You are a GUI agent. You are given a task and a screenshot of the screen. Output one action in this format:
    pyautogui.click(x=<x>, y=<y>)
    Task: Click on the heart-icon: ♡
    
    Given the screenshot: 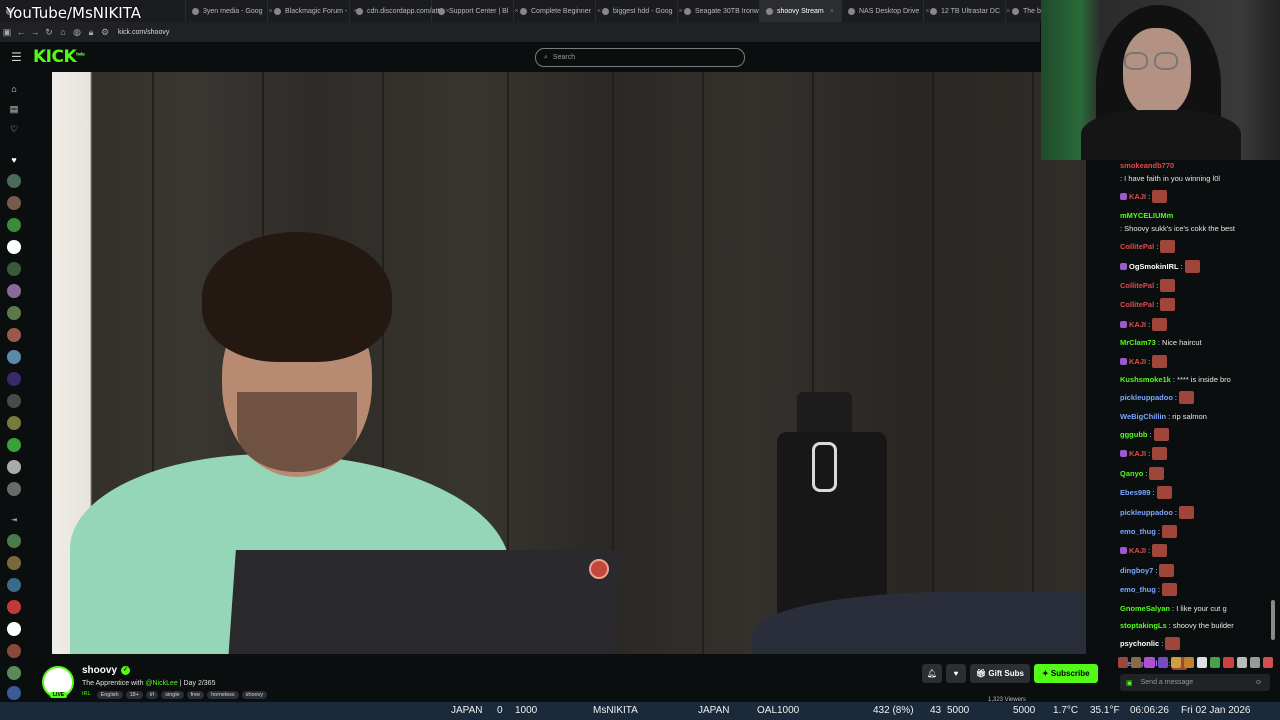 What is the action you would take?
    pyautogui.click(x=14, y=129)
    